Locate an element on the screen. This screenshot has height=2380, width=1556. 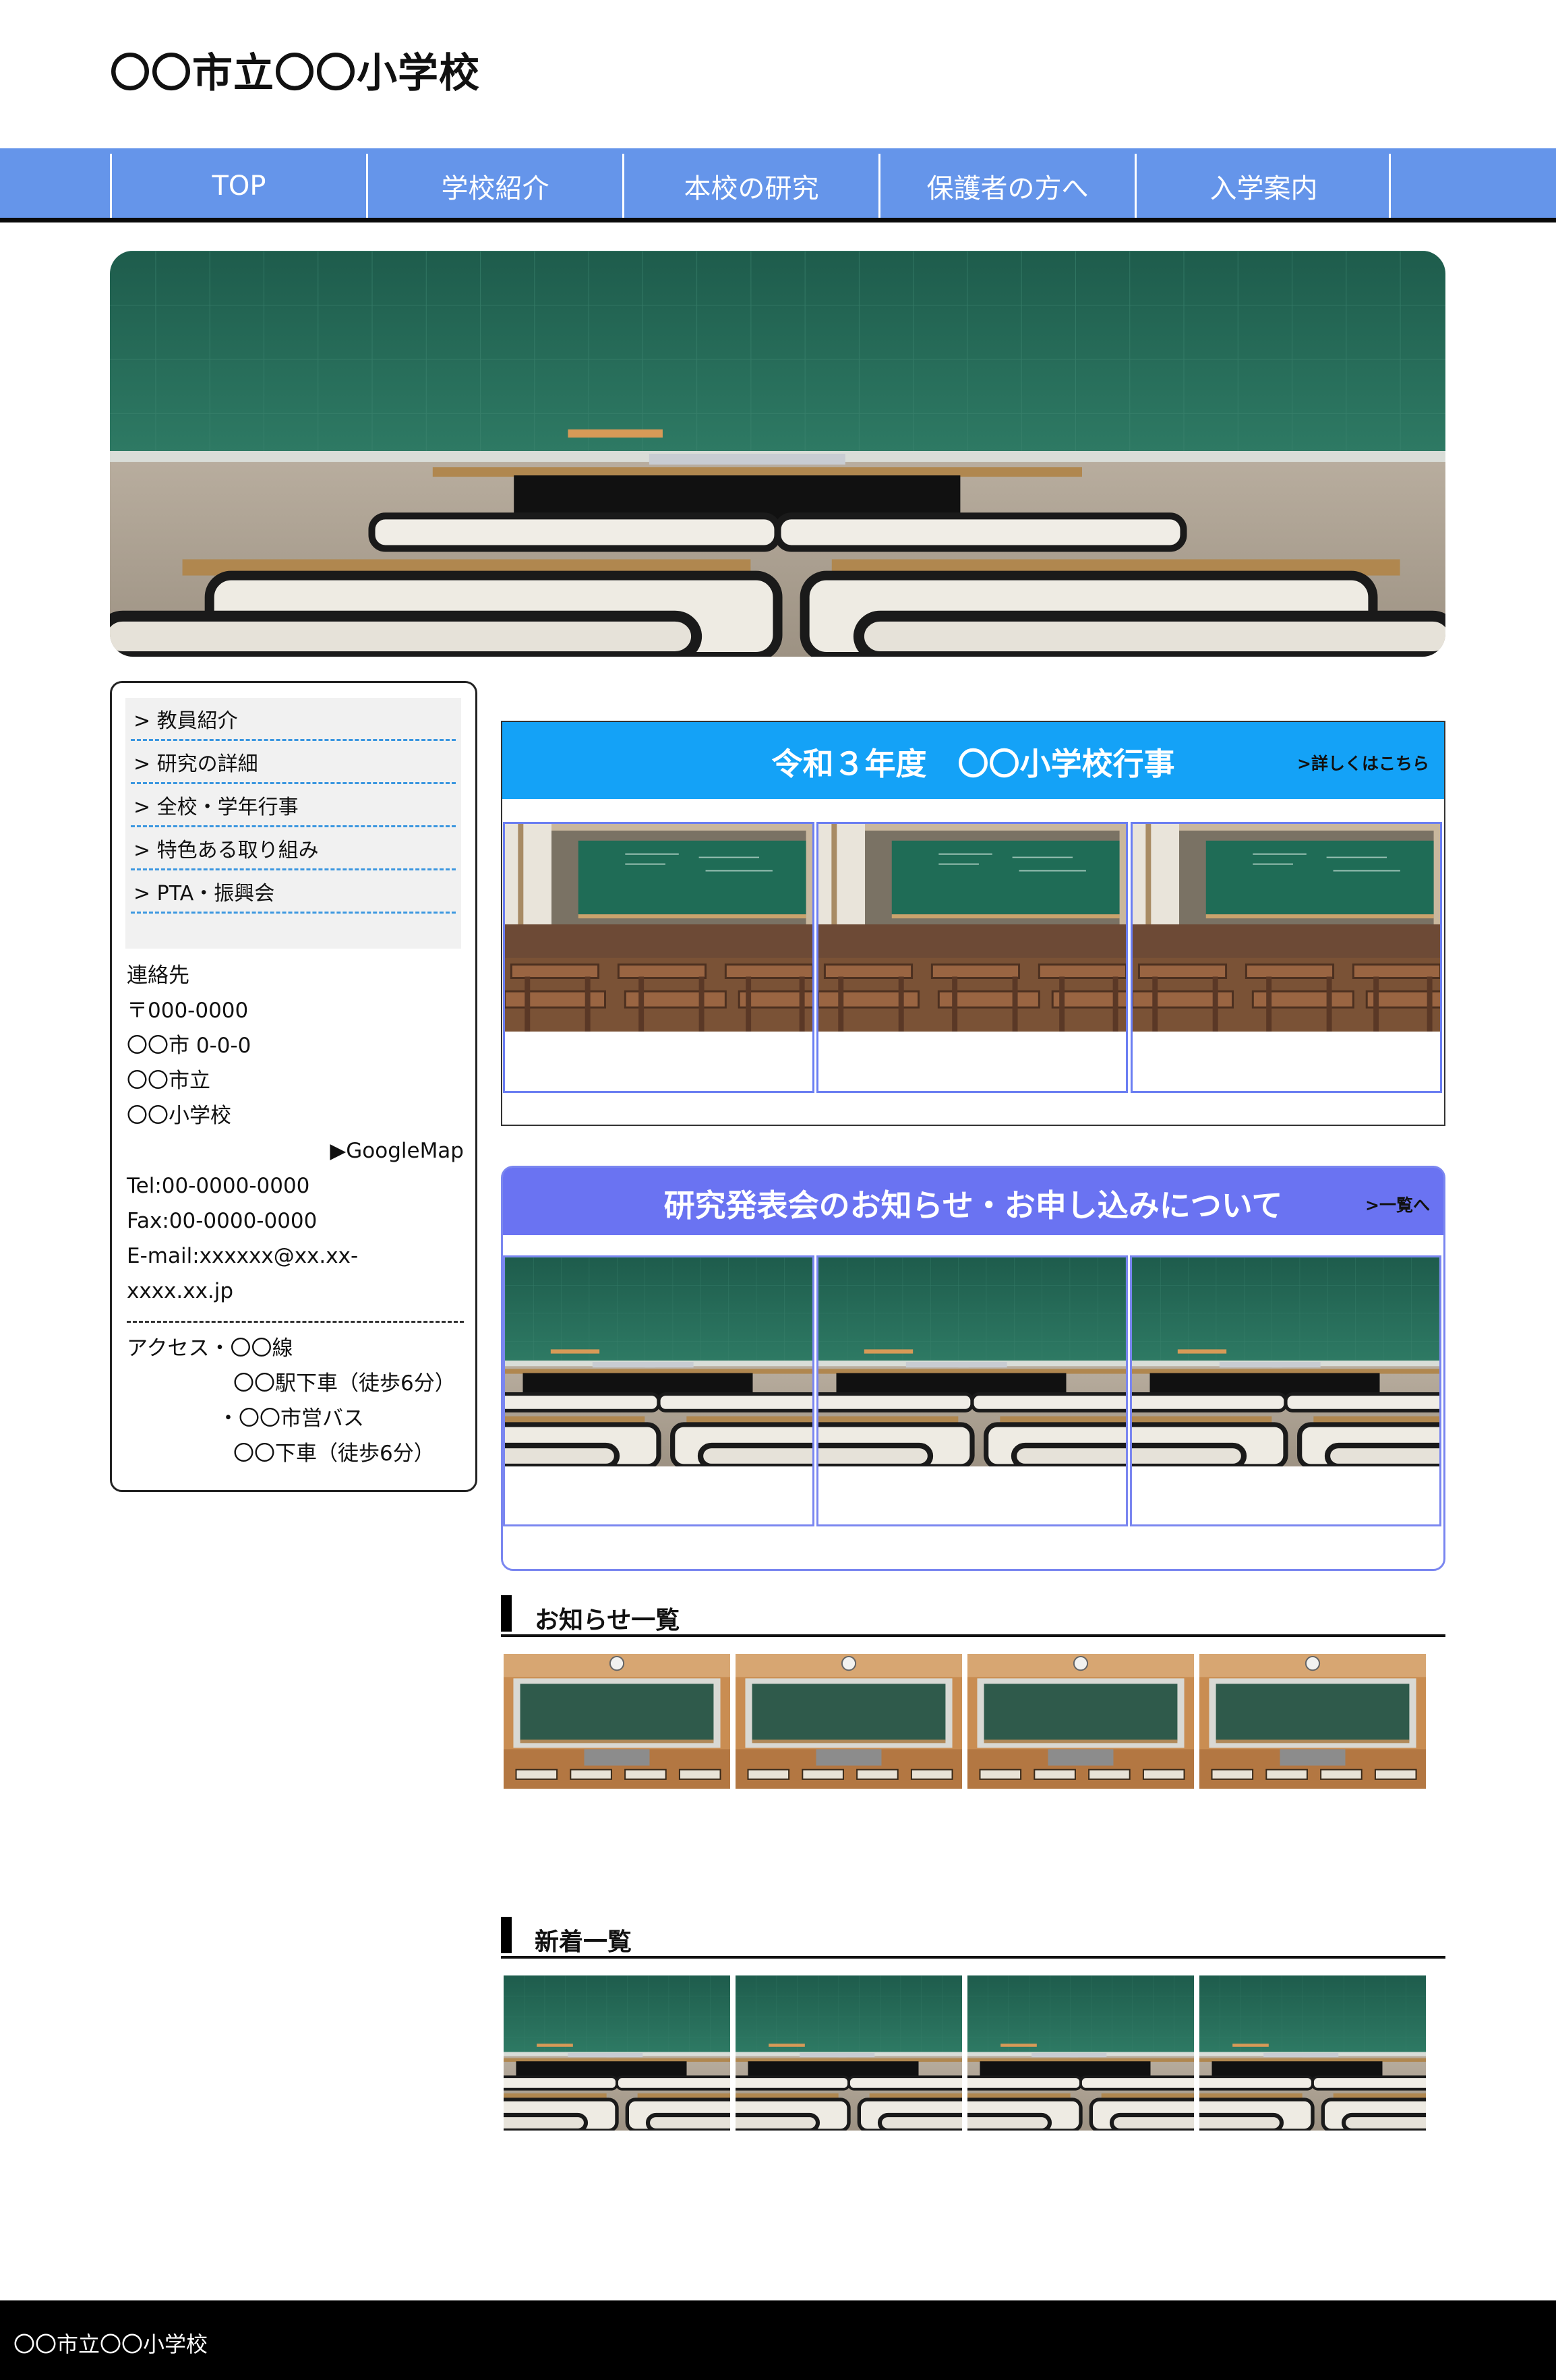
research-header: 研究発表会のお知らせ・お申し込みについて >一覧へ is located at coordinates (973, 1202).